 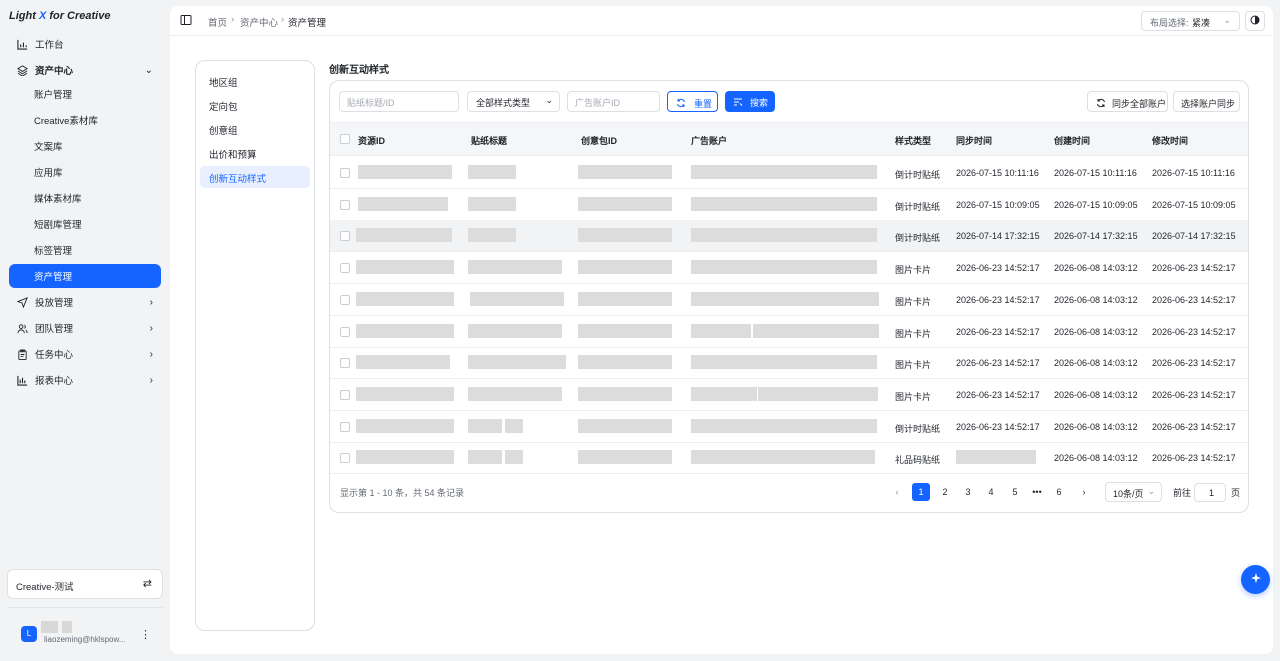 I want to click on app-logo: Light X for Creative, so click(x=59, y=16).